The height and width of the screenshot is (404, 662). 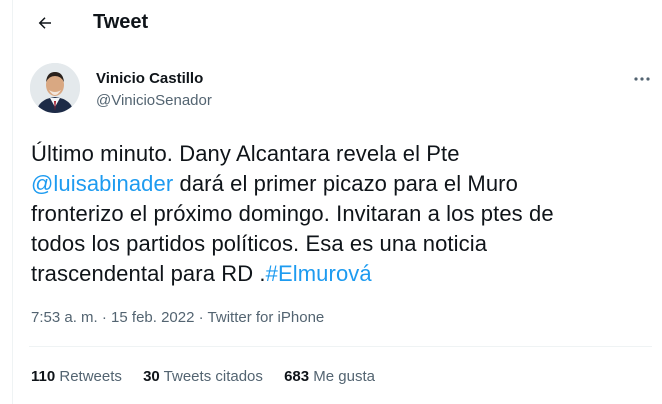 I want to click on arrow-left-icon, so click(x=44, y=23).